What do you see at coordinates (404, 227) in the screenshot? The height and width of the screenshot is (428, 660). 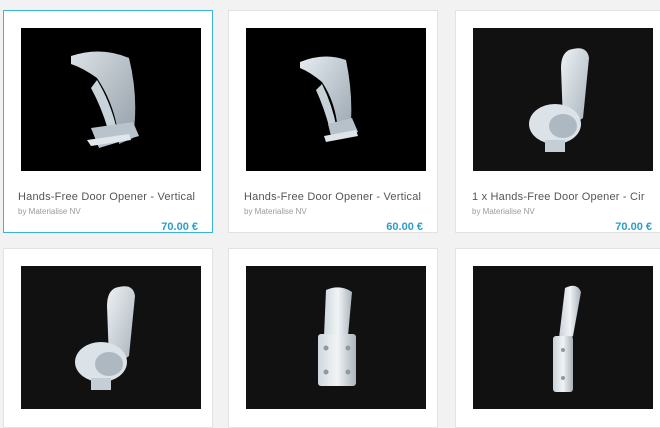 I see `product-price: 60.00 €` at bounding box center [404, 227].